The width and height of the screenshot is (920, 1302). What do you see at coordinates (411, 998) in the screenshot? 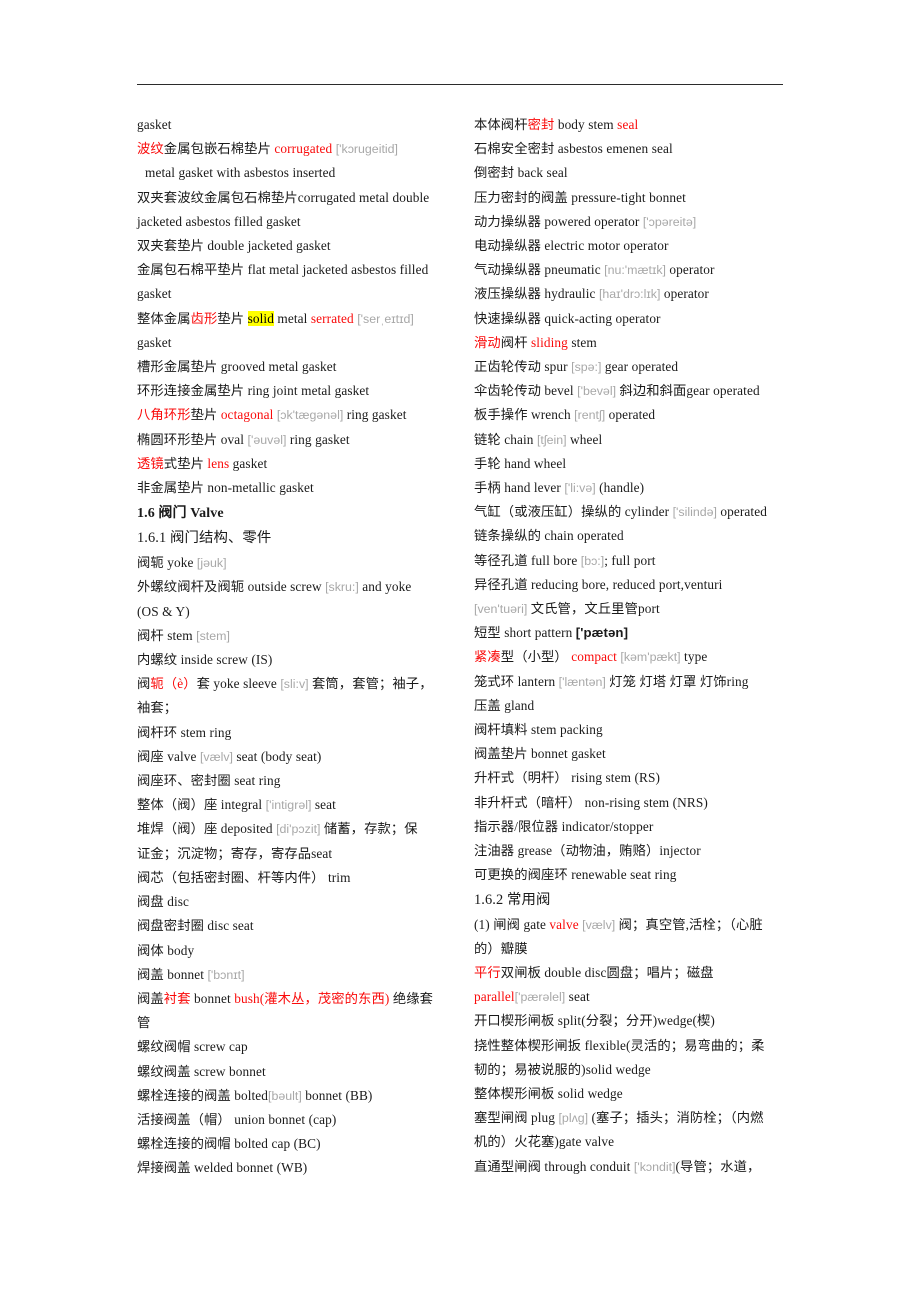
I see `entry-text: 绝缘套` at bounding box center [411, 998].